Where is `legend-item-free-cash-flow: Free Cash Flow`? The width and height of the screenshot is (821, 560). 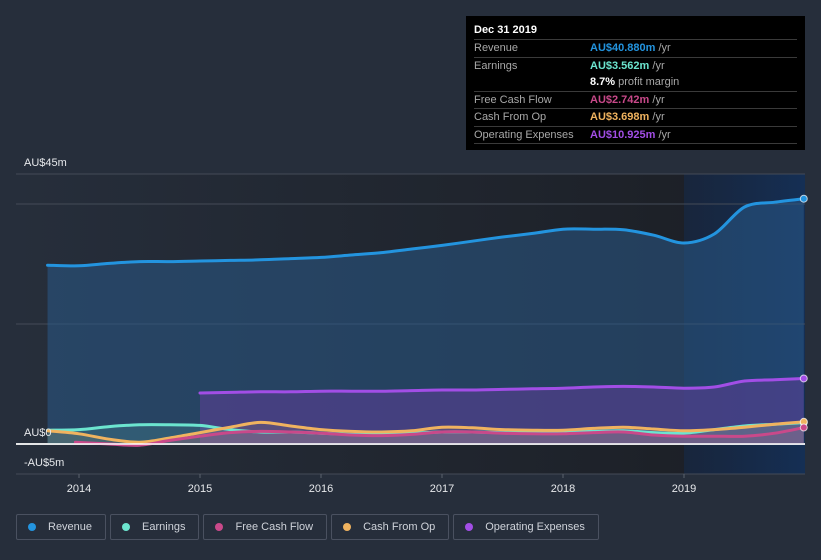 legend-item-free-cash-flow: Free Cash Flow is located at coordinates (265, 527).